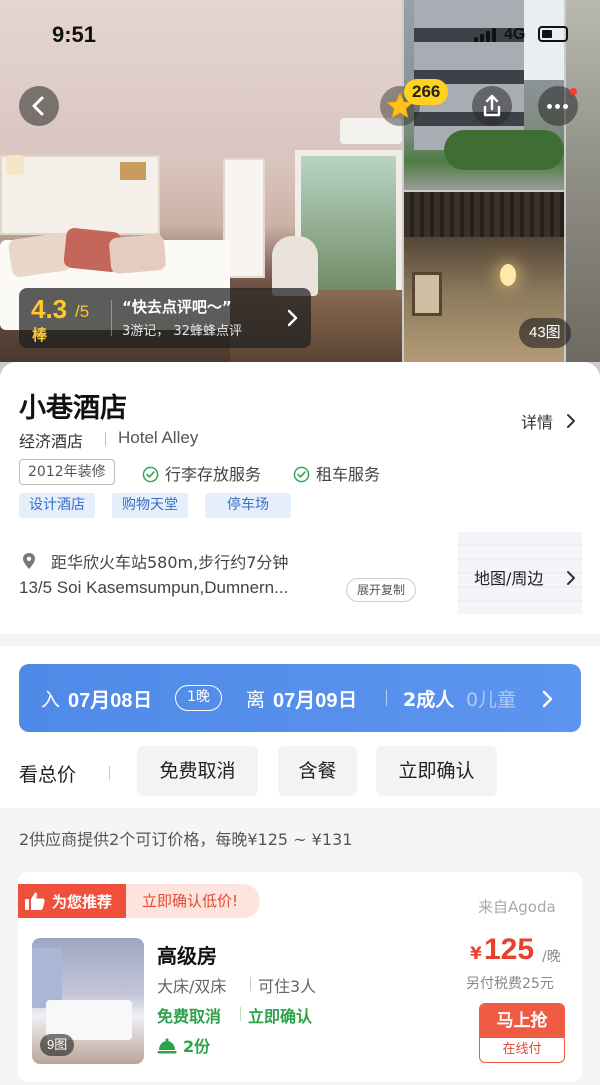 Image resolution: width=600 pixels, height=1085 pixels. I want to click on hotel-type: 经济酒店, so click(51, 441).